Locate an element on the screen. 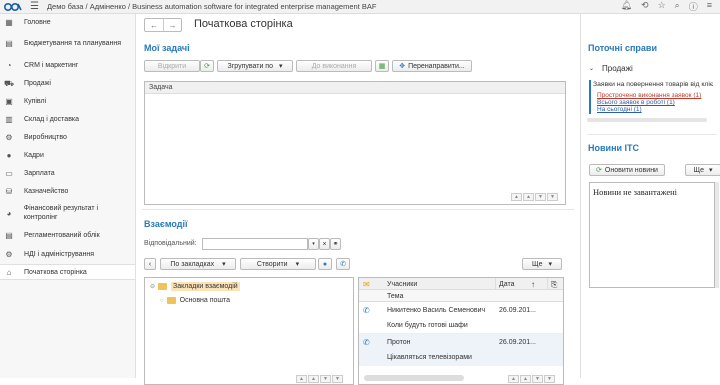  sidebar-item-accounting: ▤ Регламентований облік is located at coordinates (67, 235).